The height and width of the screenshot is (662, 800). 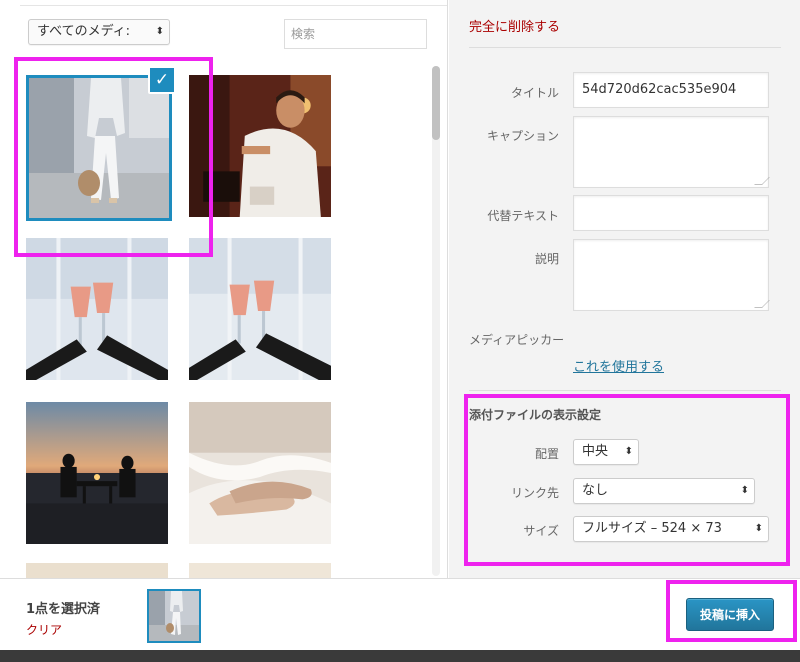 What do you see at coordinates (355, 34) in the screenshot?
I see `media-search-input` at bounding box center [355, 34].